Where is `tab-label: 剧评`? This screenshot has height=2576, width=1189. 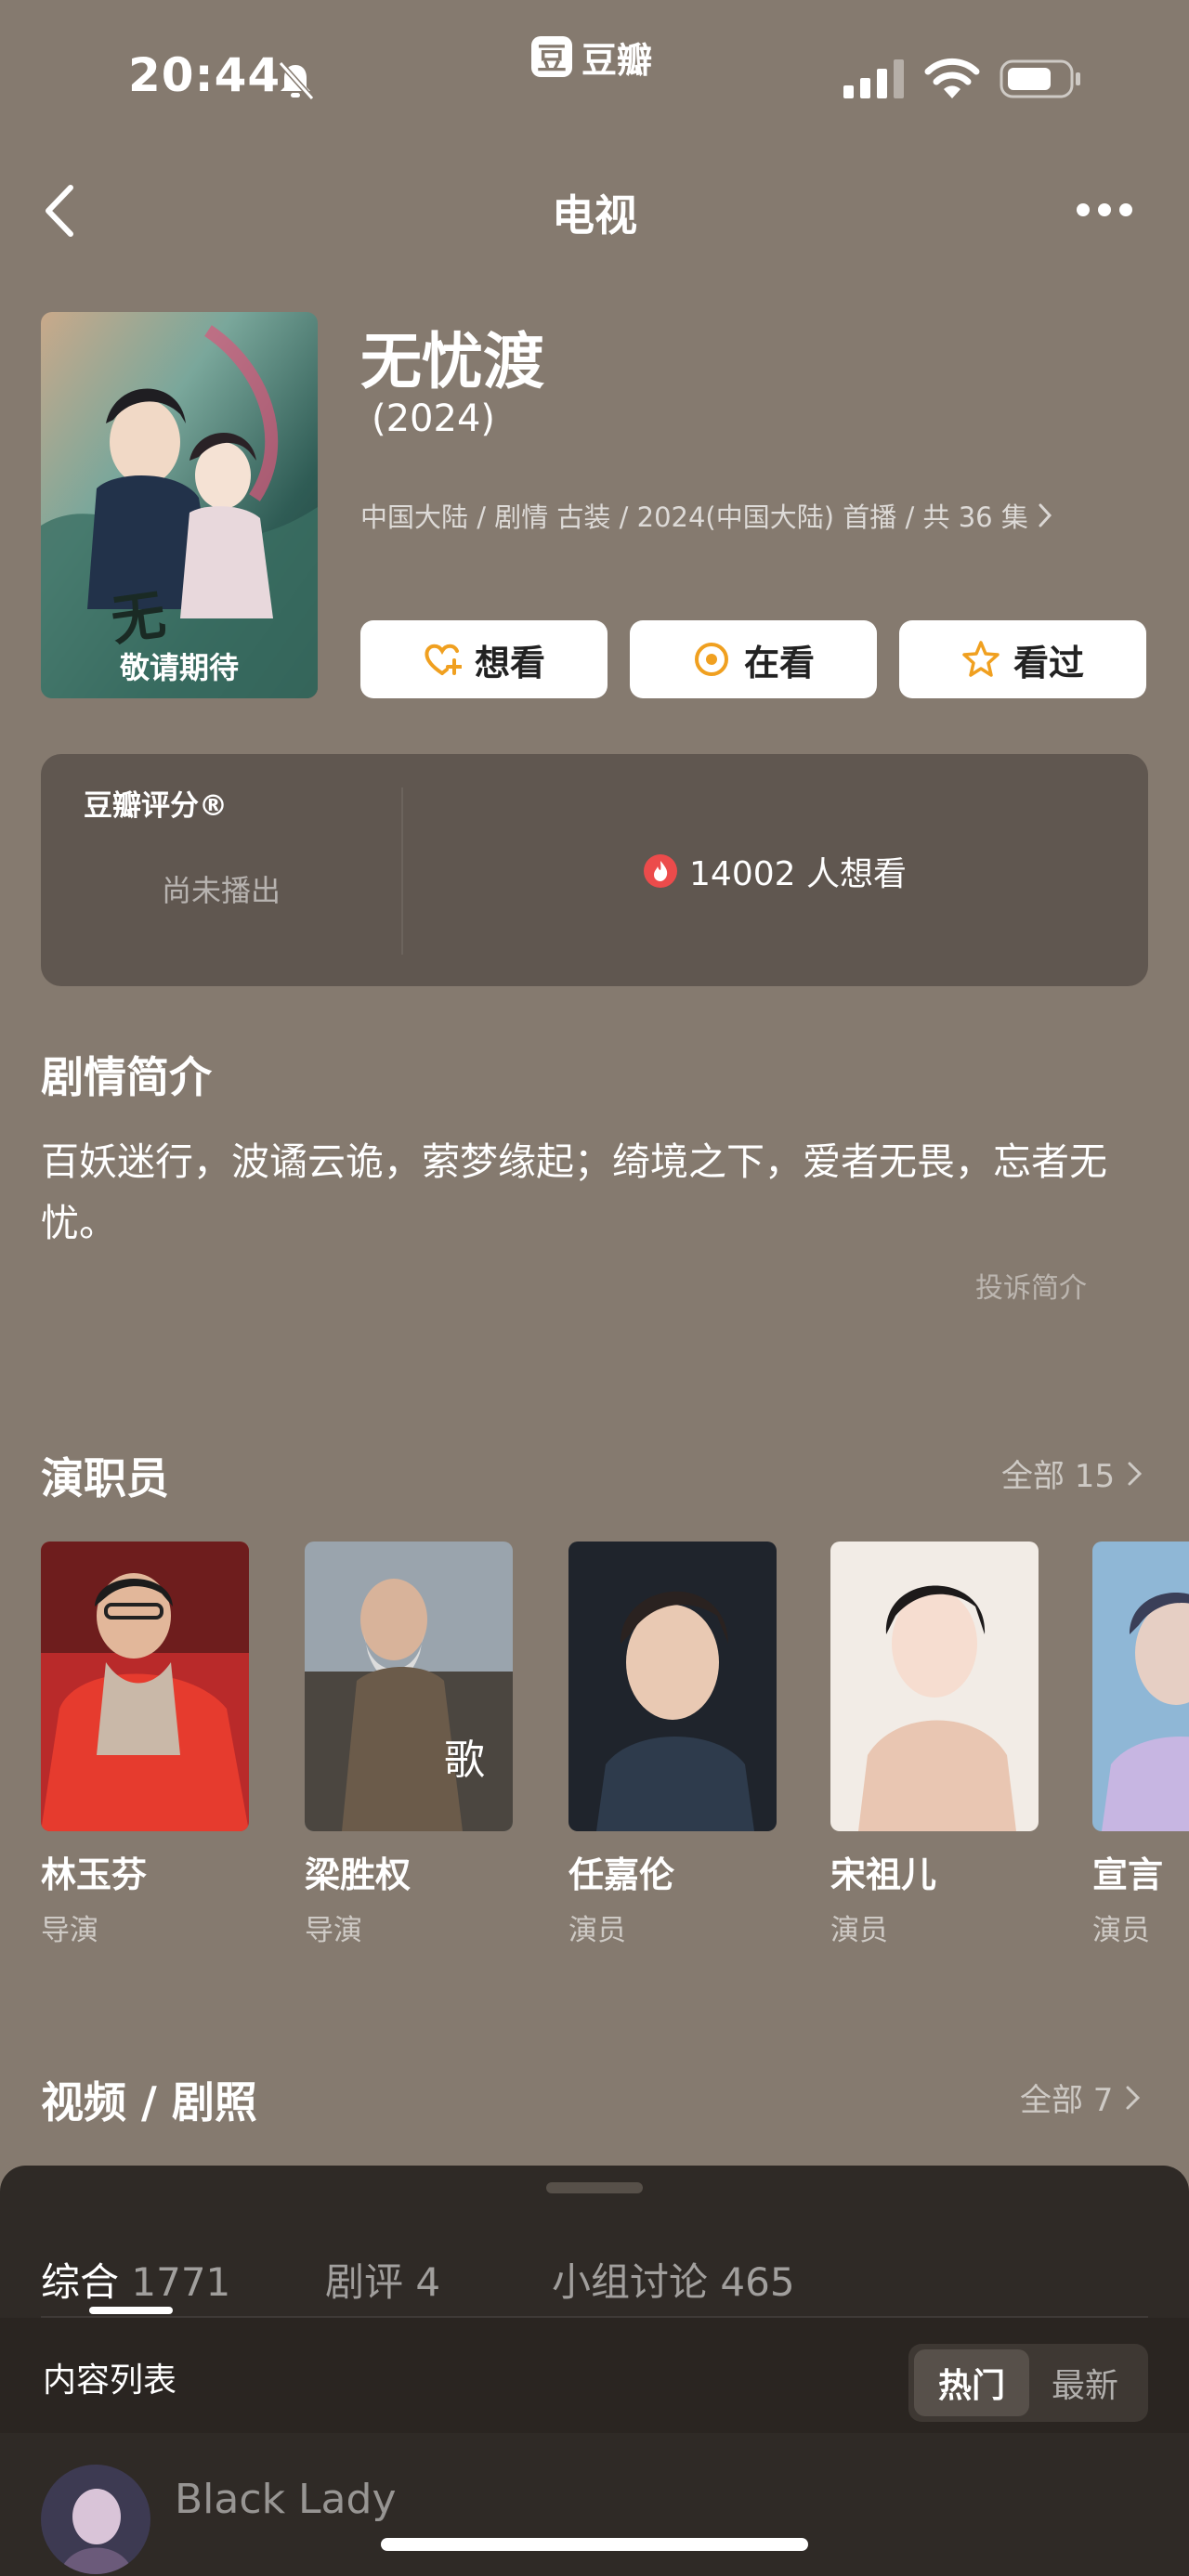 tab-label: 剧评 is located at coordinates (365, 2282).